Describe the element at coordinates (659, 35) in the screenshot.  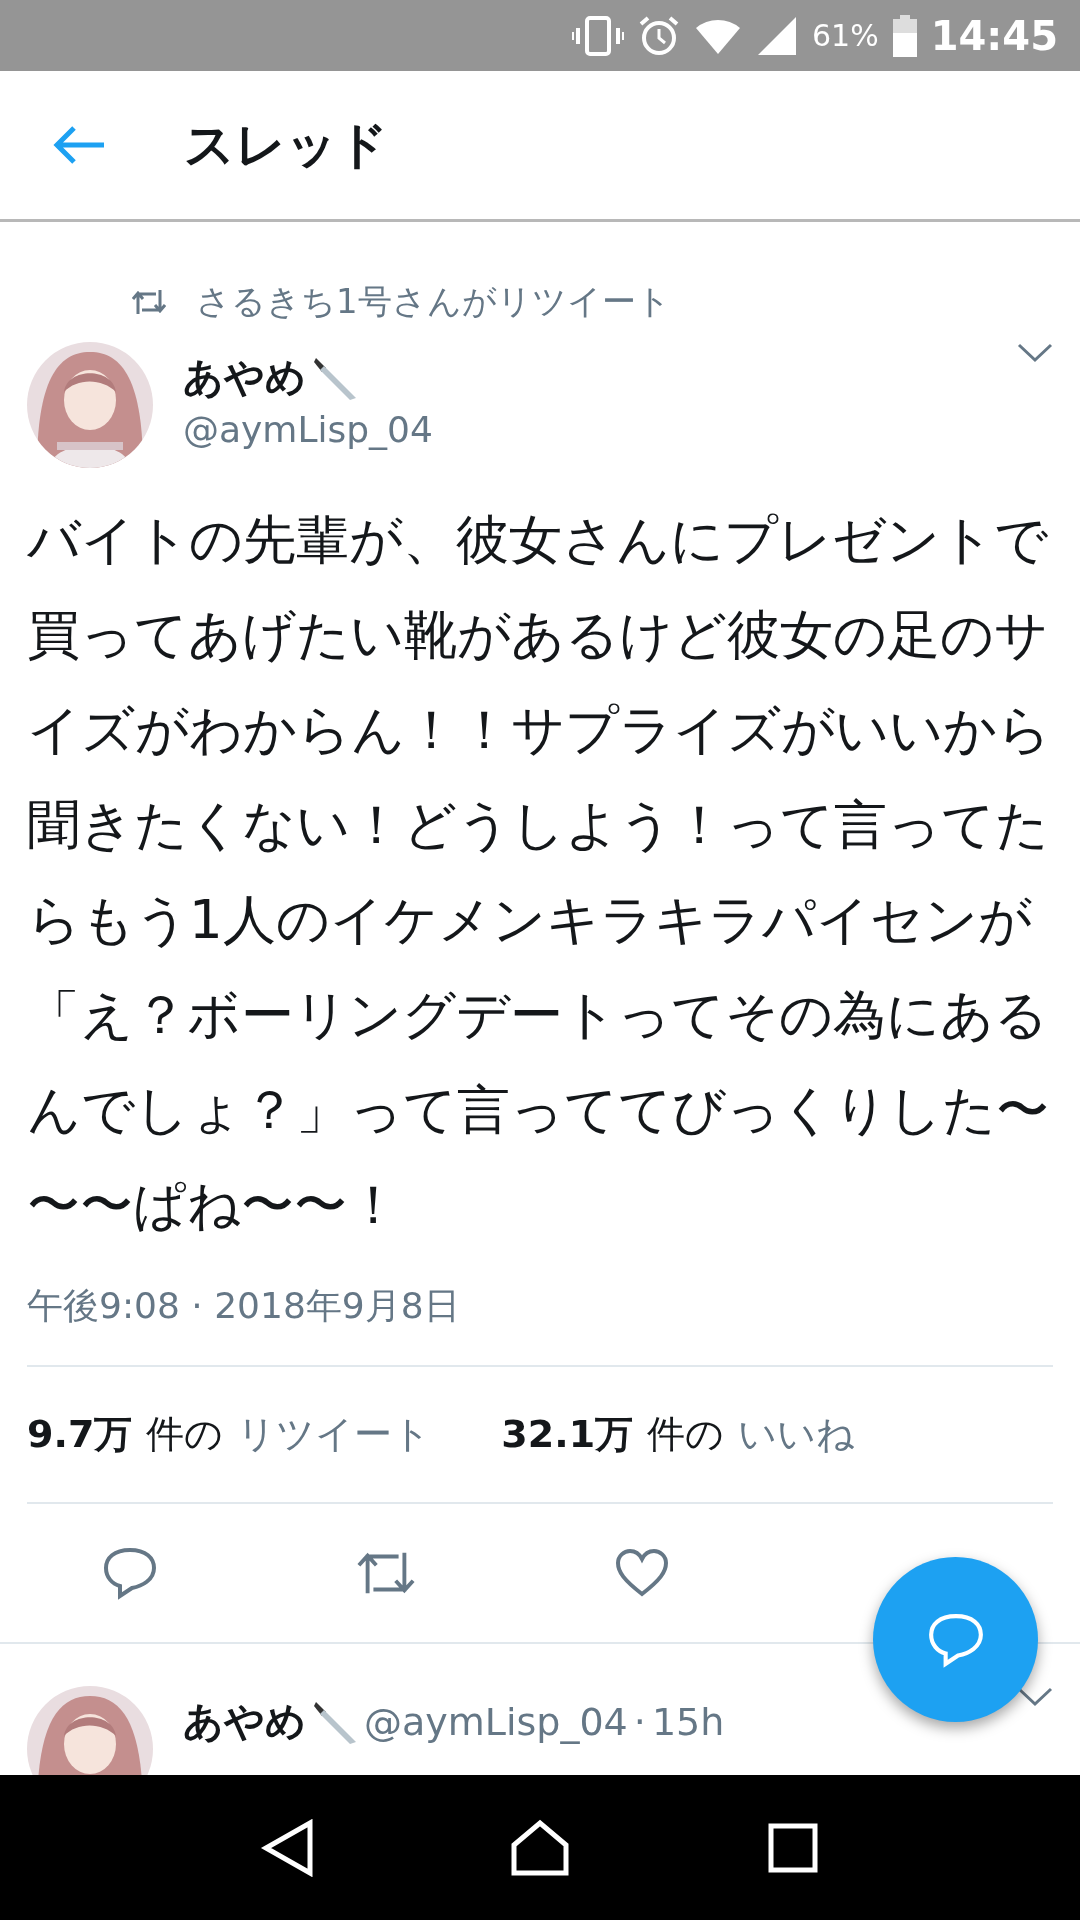
I see `alarm-icon` at that location.